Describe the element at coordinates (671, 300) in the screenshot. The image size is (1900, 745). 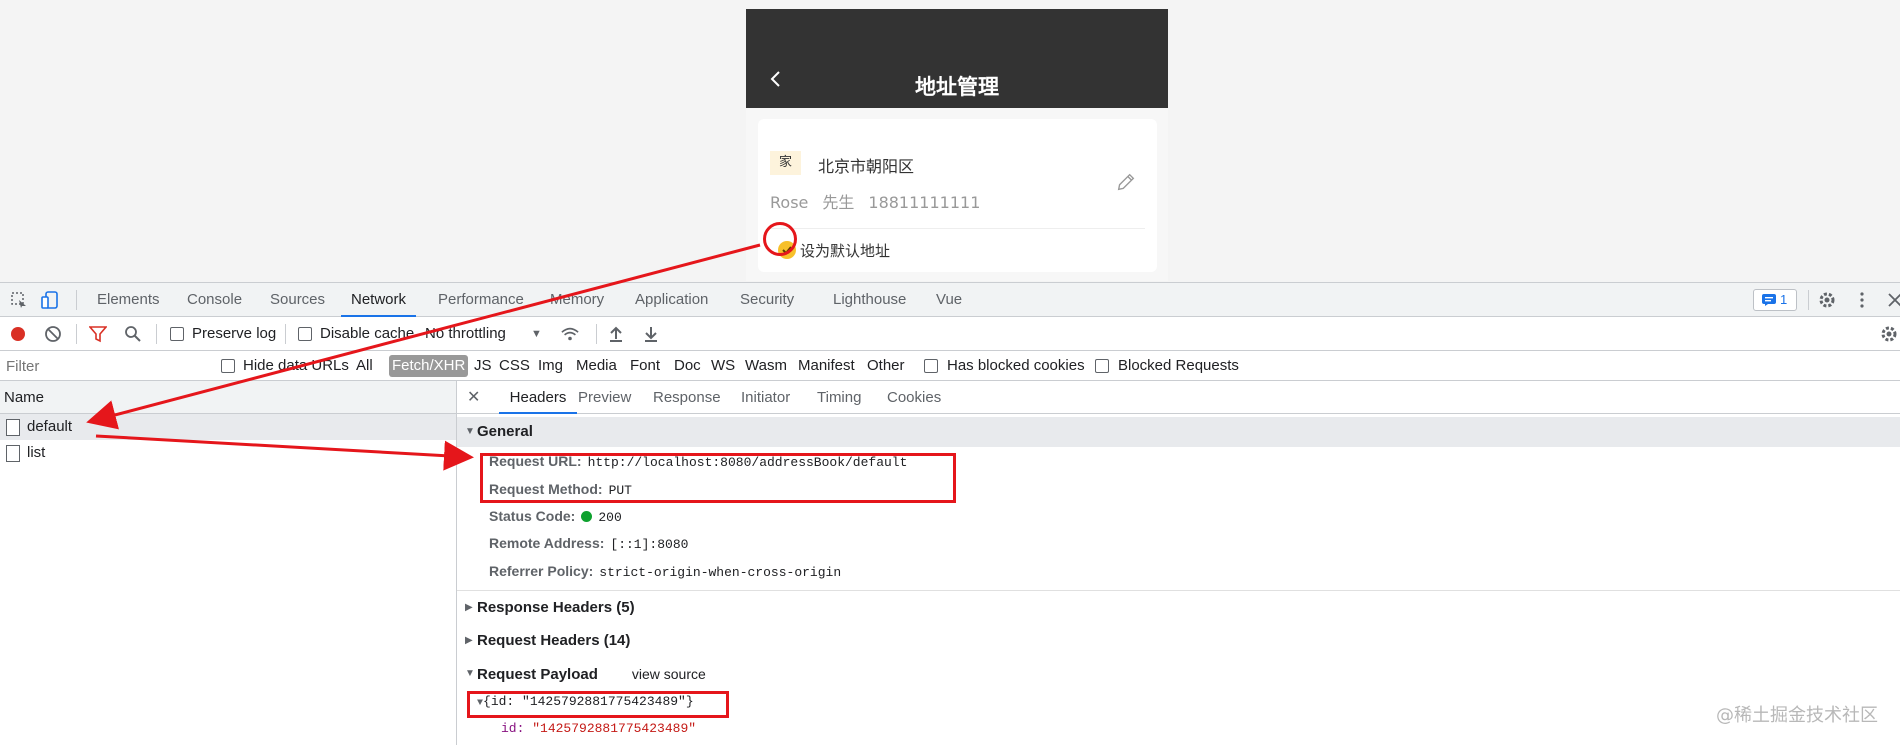
I see `tab-application: Application` at that location.